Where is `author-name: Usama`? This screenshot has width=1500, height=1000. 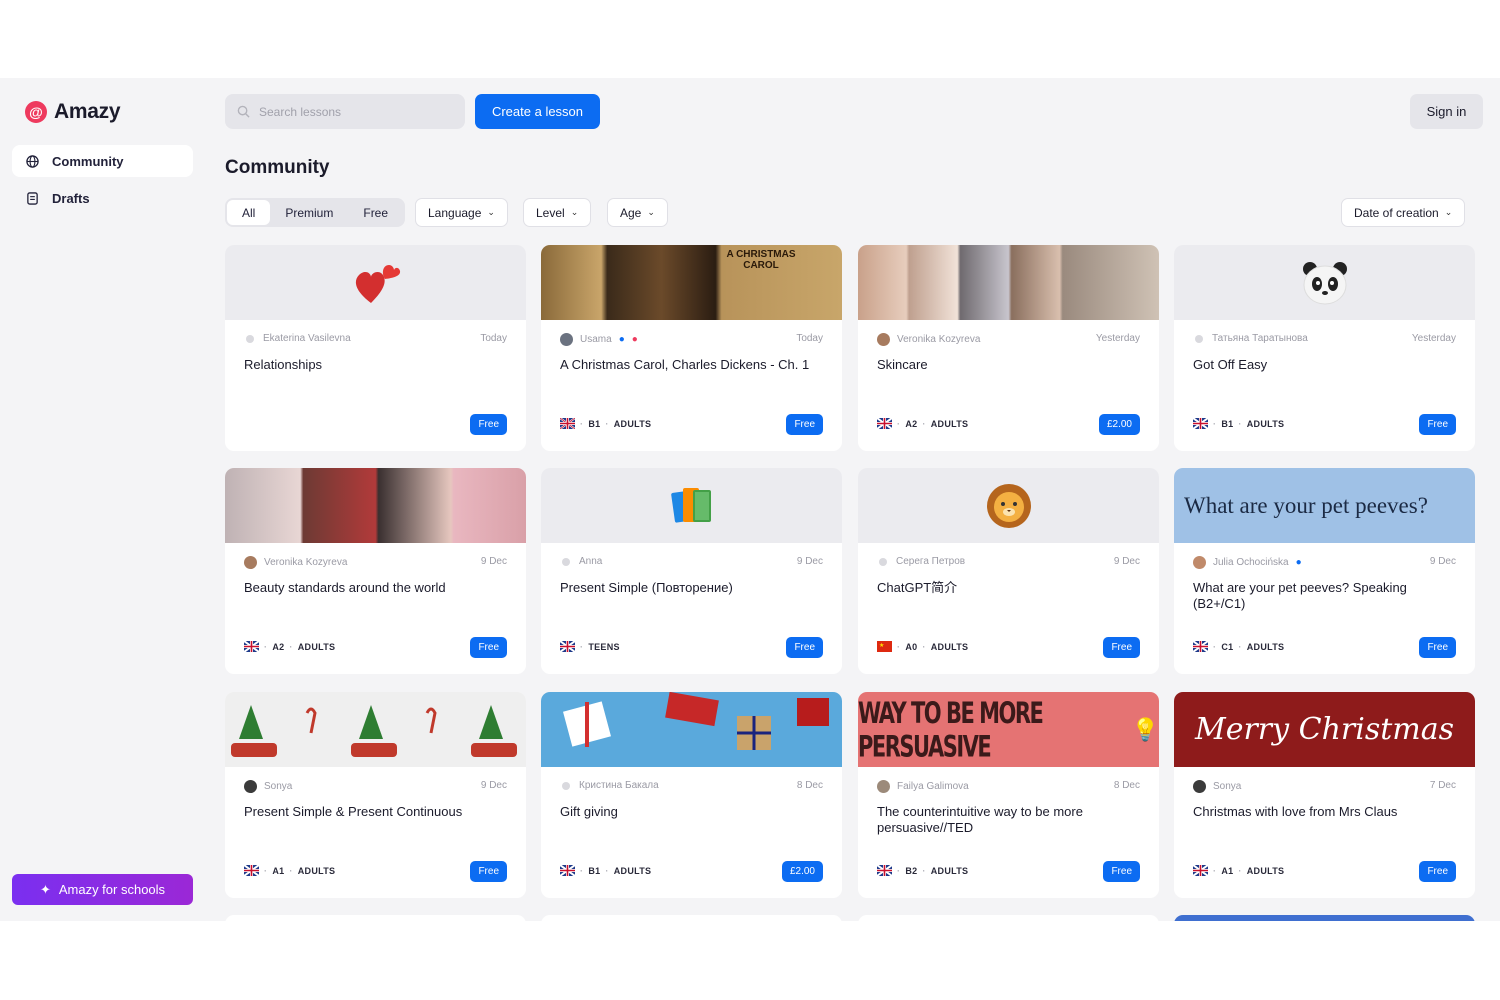
author-name: Usama is located at coordinates (596, 339).